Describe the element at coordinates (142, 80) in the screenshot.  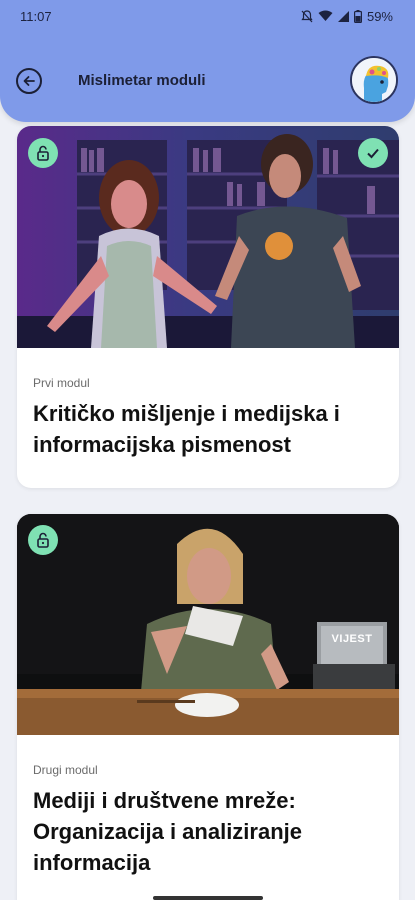
I see `page-title: Mislimetar moduli` at that location.